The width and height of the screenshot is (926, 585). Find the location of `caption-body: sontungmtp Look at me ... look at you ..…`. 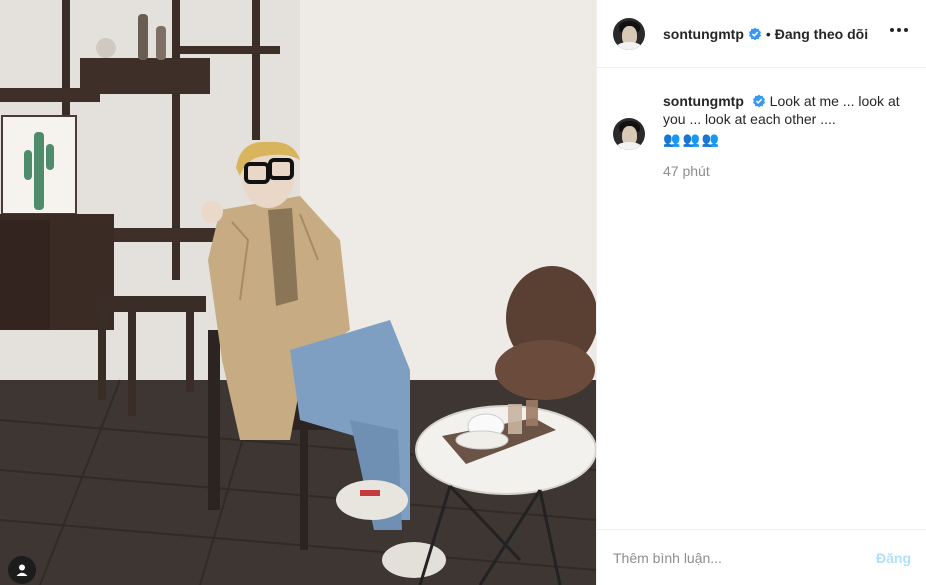

caption-body: sontungmtp Look at me ... look at you ..… is located at coordinates (788, 136).